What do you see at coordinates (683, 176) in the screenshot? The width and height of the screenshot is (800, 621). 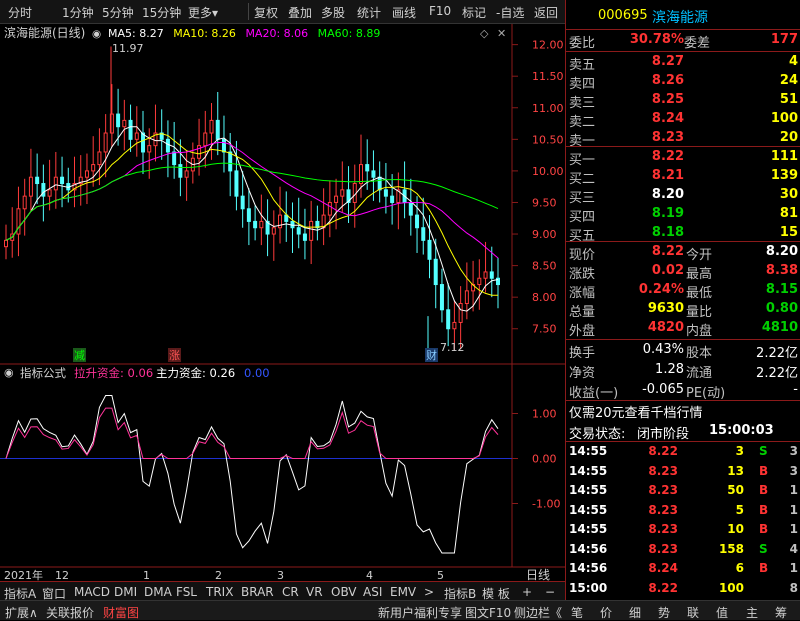 I see `bid-level-row: 买二 8.21 139` at bounding box center [683, 176].